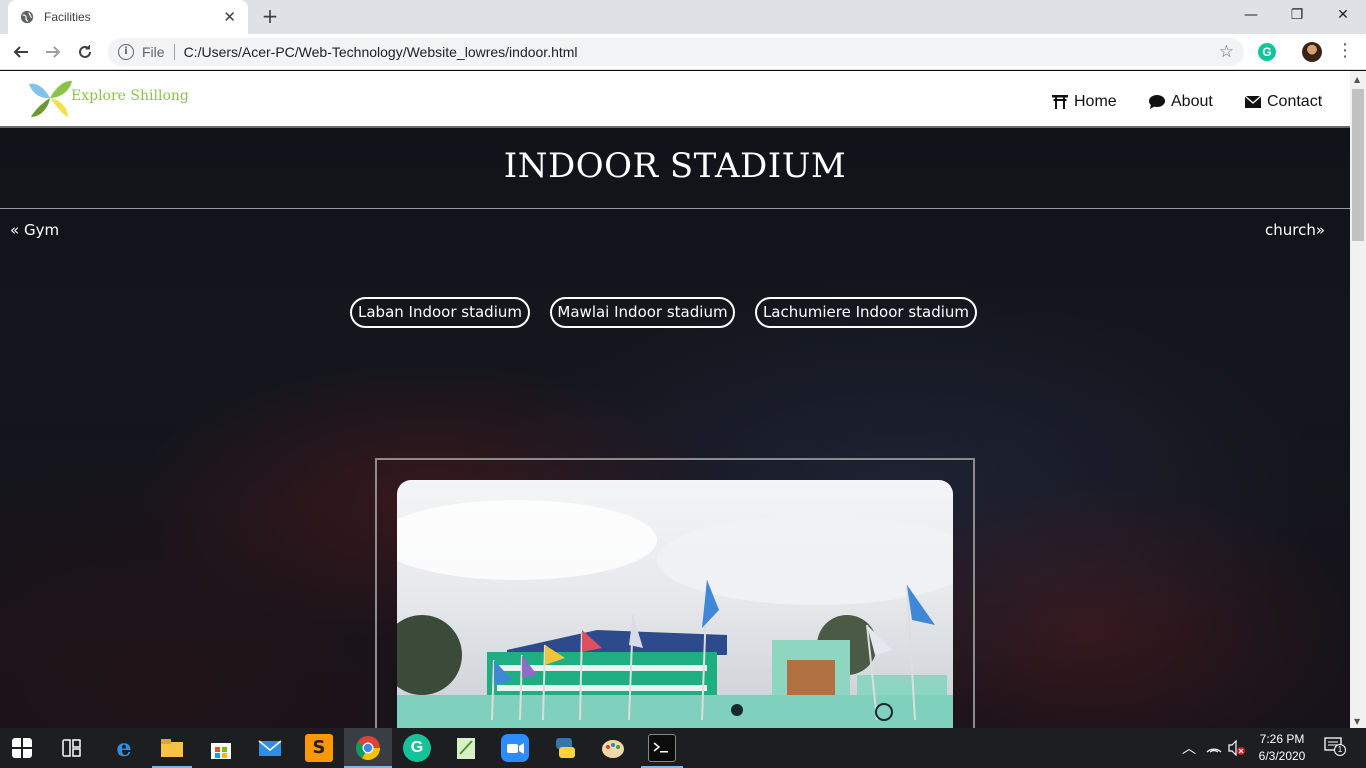 This screenshot has width=1366, height=768. Describe the element at coordinates (67, 17) in the screenshot. I see `tab-title: Facilities` at that location.